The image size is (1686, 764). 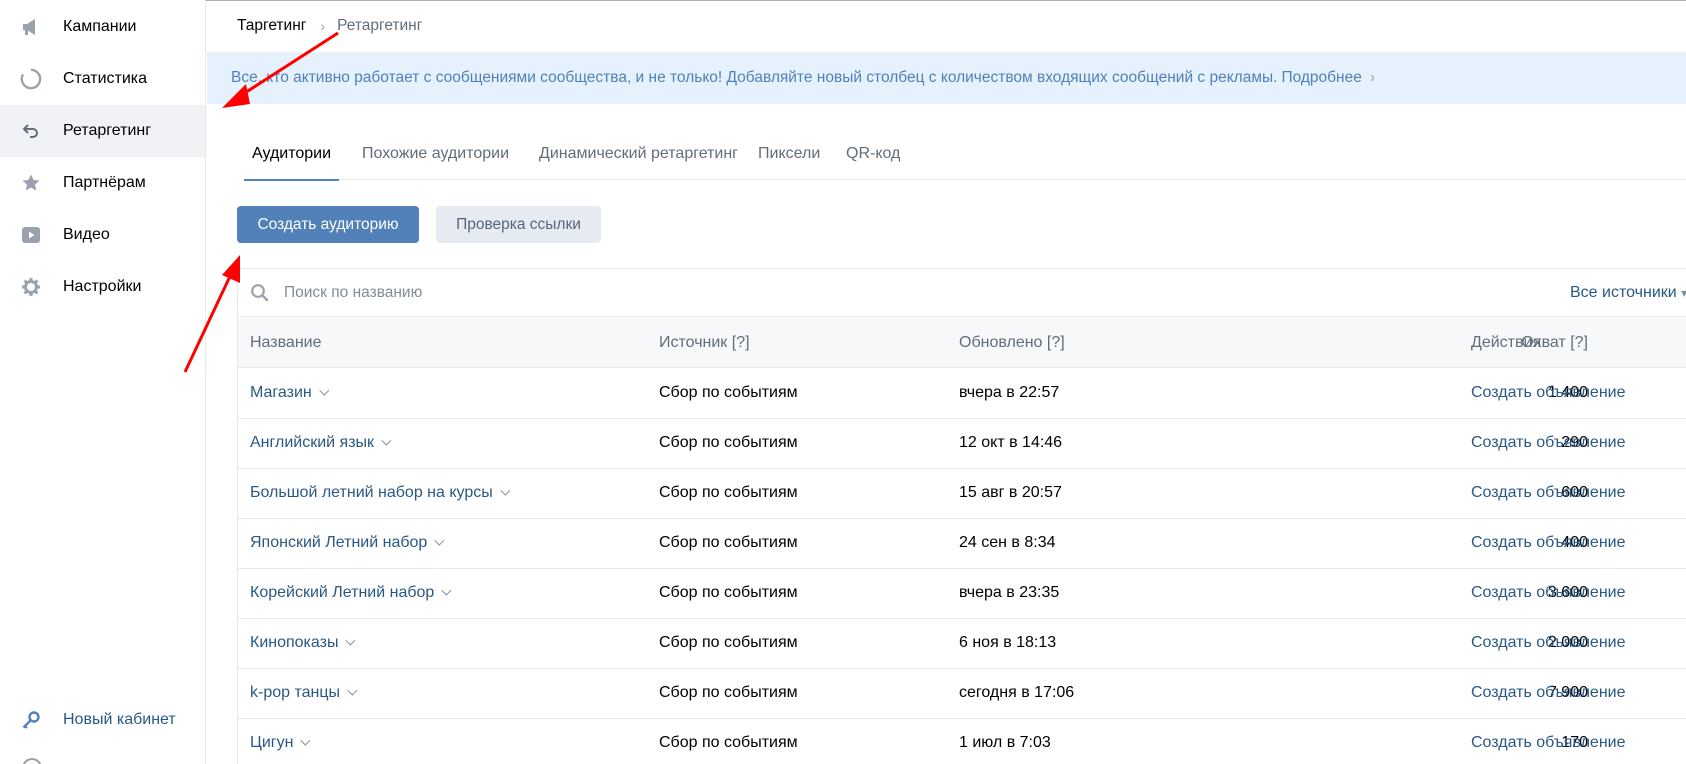 What do you see at coordinates (1010, 492) in the screenshot?
I see `audience-updated: 15 авг в 20:57` at bounding box center [1010, 492].